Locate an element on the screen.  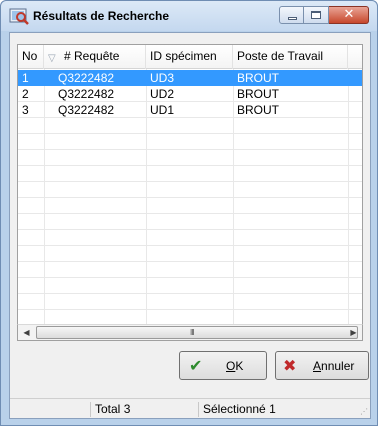
table-cell: UD1 is located at coordinates (162, 110).